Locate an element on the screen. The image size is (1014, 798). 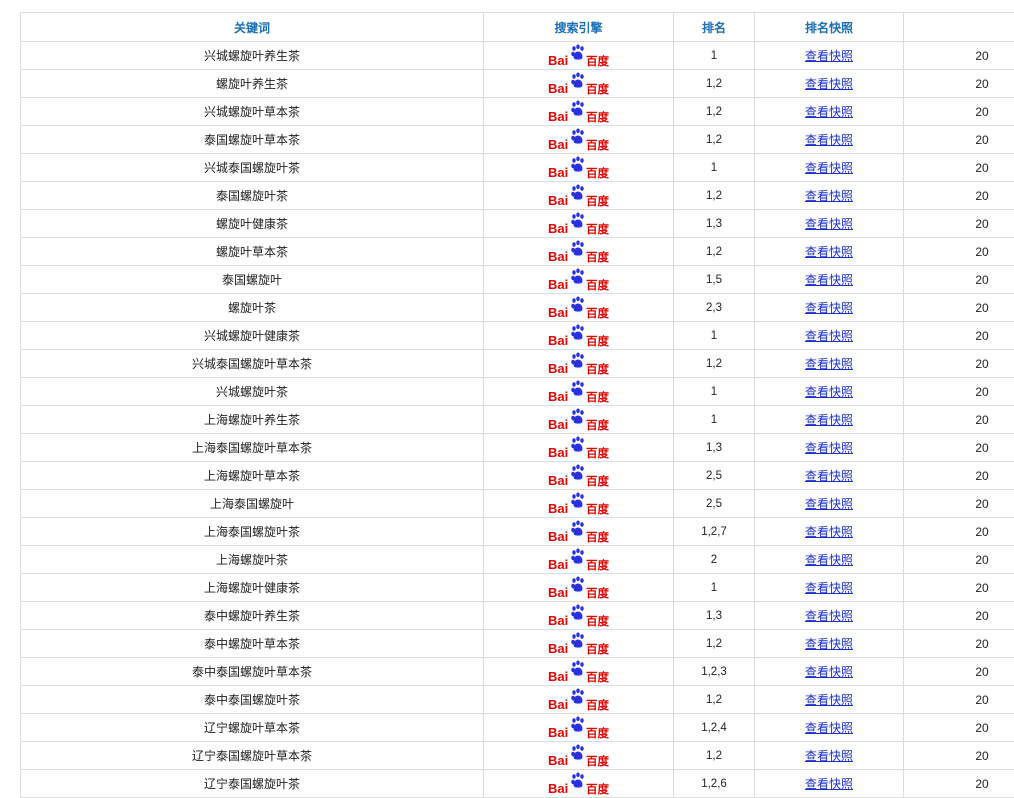
rank-cell: 1,5 is located at coordinates (714, 280).